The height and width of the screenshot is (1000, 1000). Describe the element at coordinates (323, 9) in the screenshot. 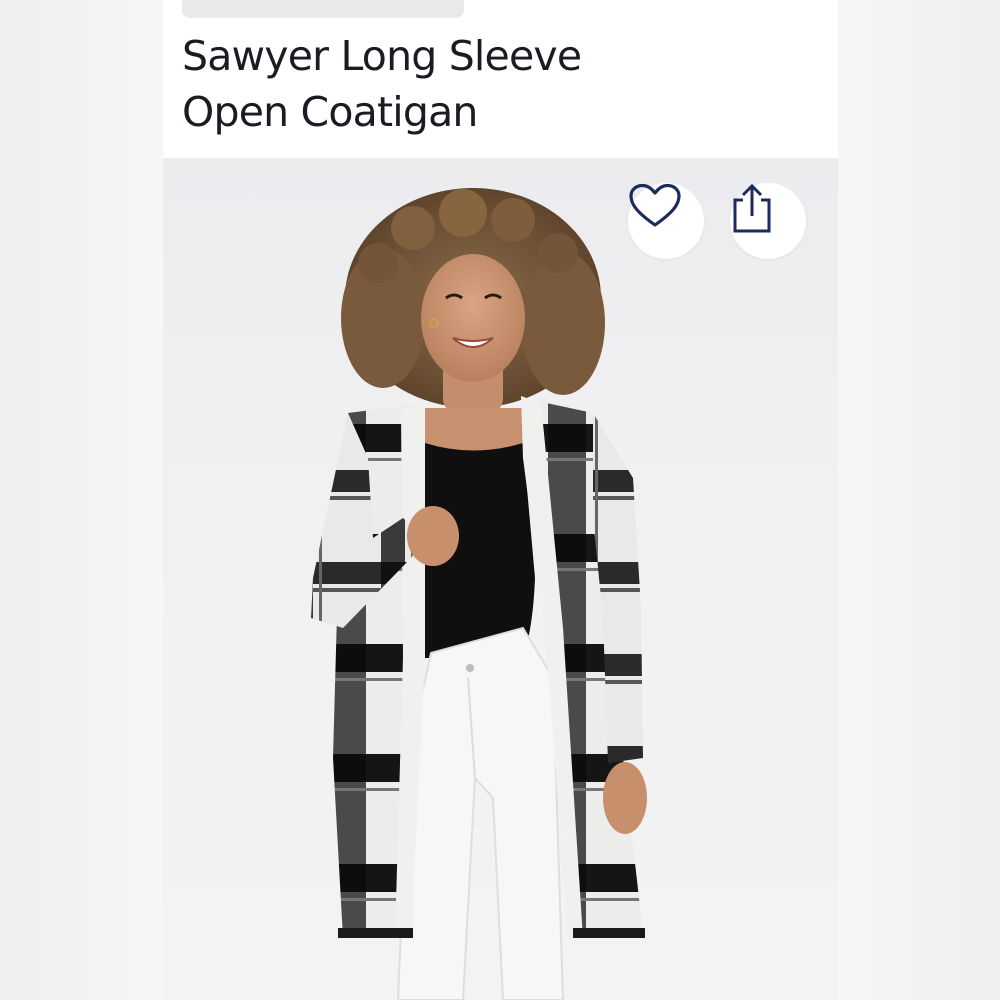

I see `search-bar` at that location.